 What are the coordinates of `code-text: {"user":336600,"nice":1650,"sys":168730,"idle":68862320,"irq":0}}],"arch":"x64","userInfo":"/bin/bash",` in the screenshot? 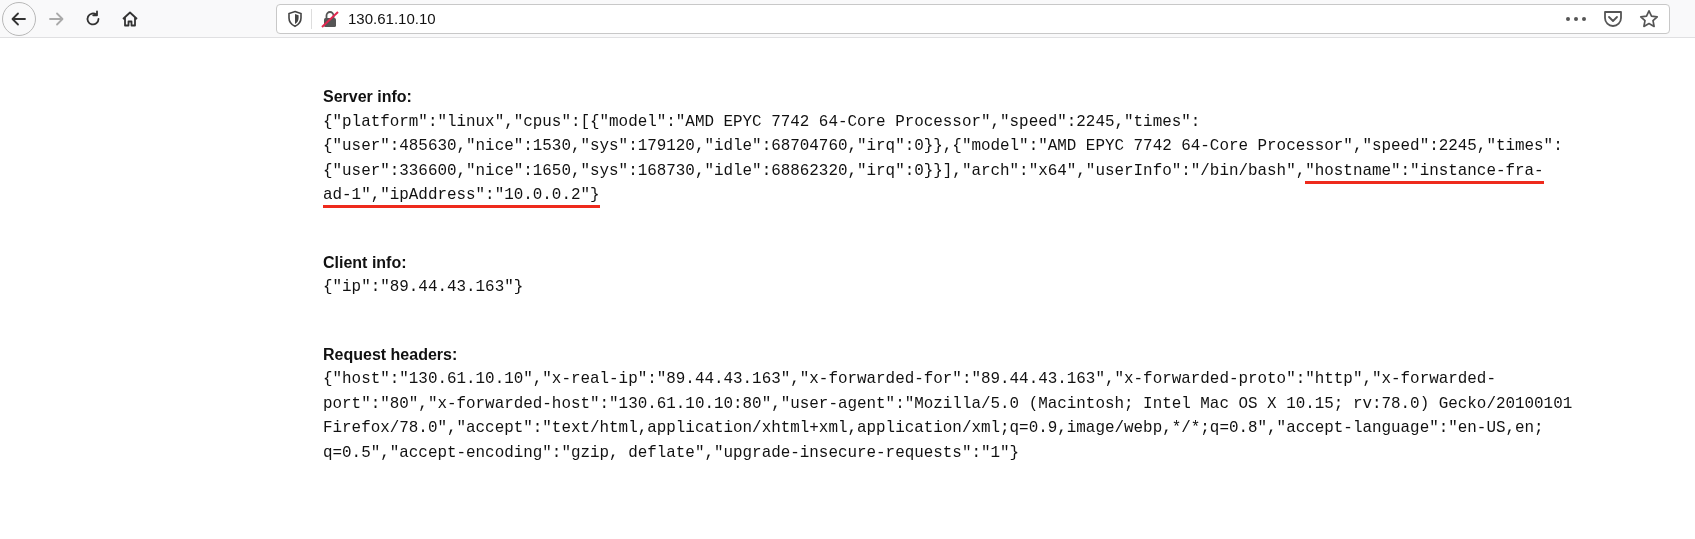 It's located at (814, 170).